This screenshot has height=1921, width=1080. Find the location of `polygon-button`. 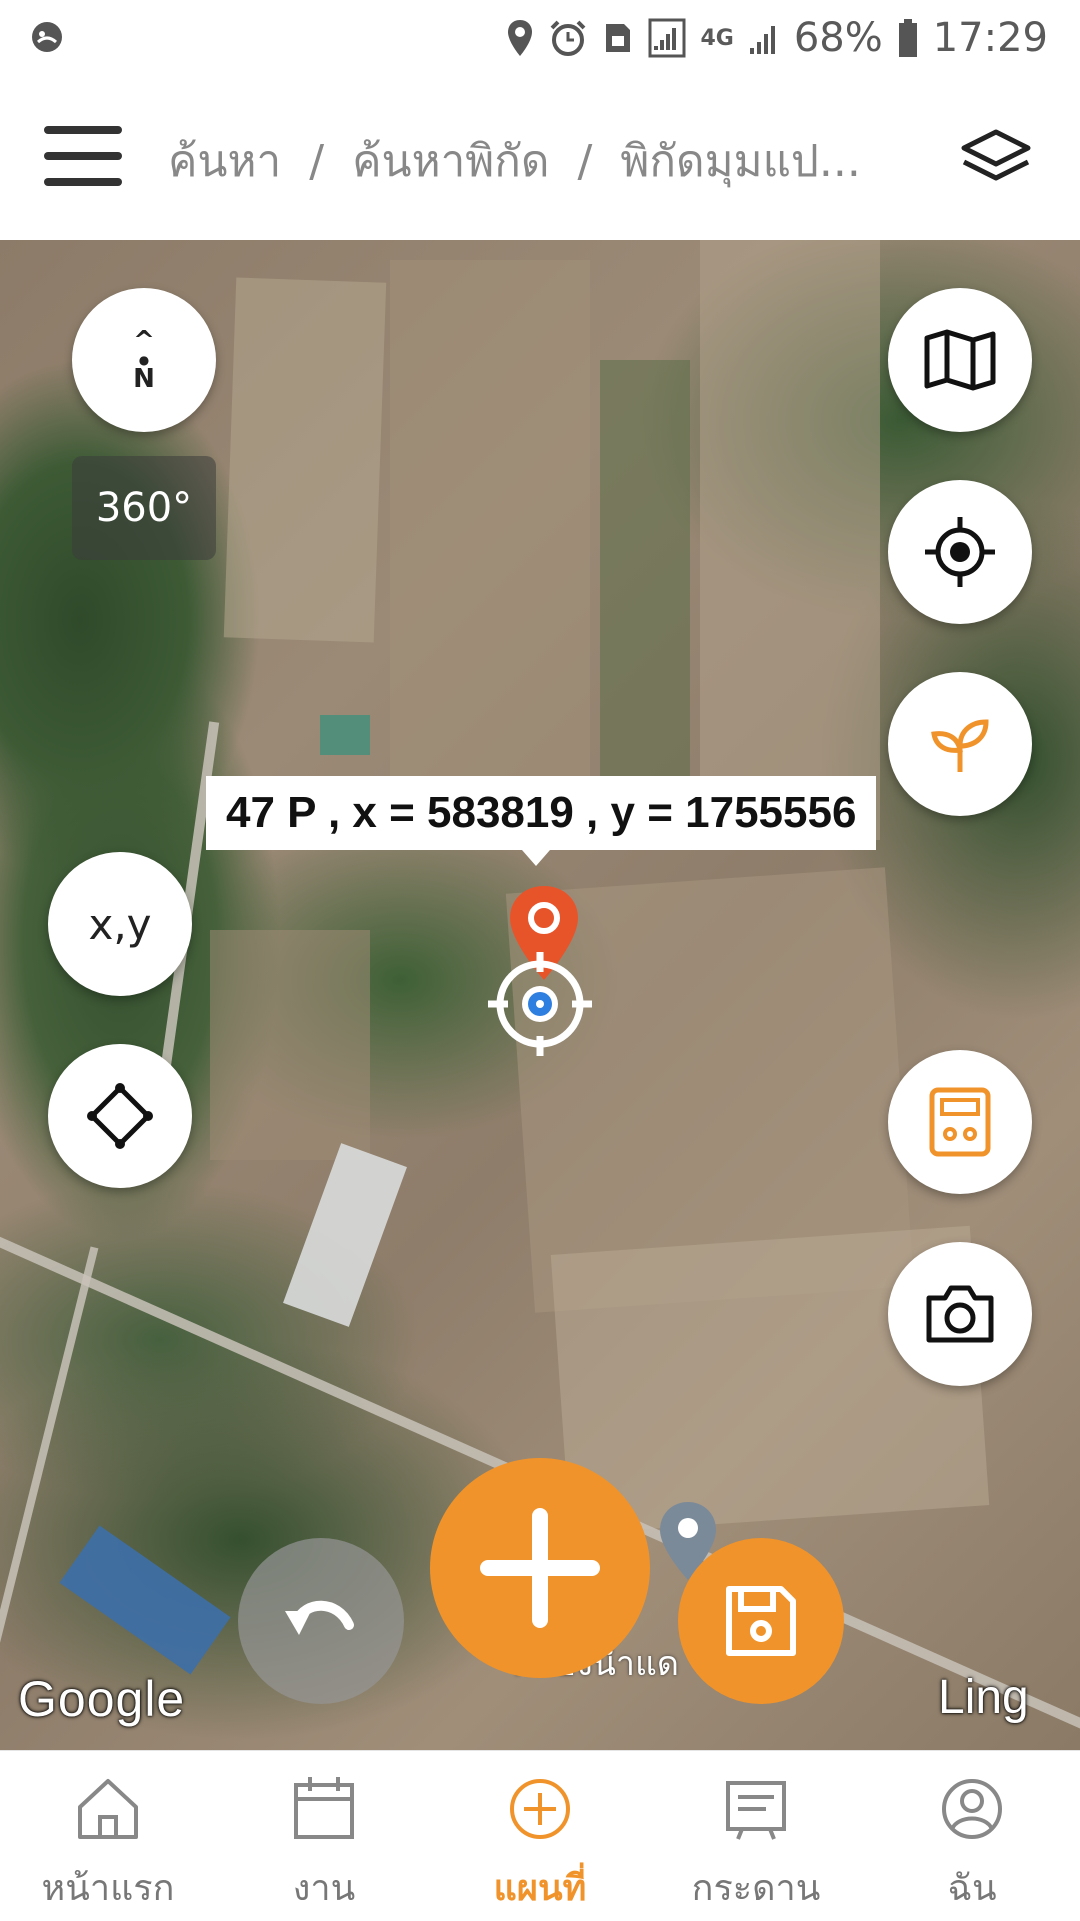

polygon-button is located at coordinates (120, 1116).